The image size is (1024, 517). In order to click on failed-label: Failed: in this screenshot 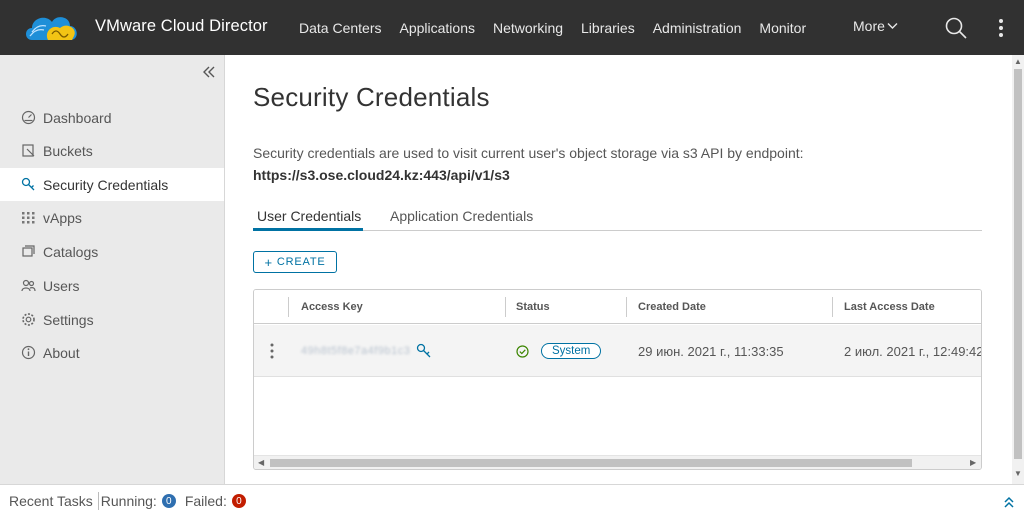, I will do `click(205, 501)`.